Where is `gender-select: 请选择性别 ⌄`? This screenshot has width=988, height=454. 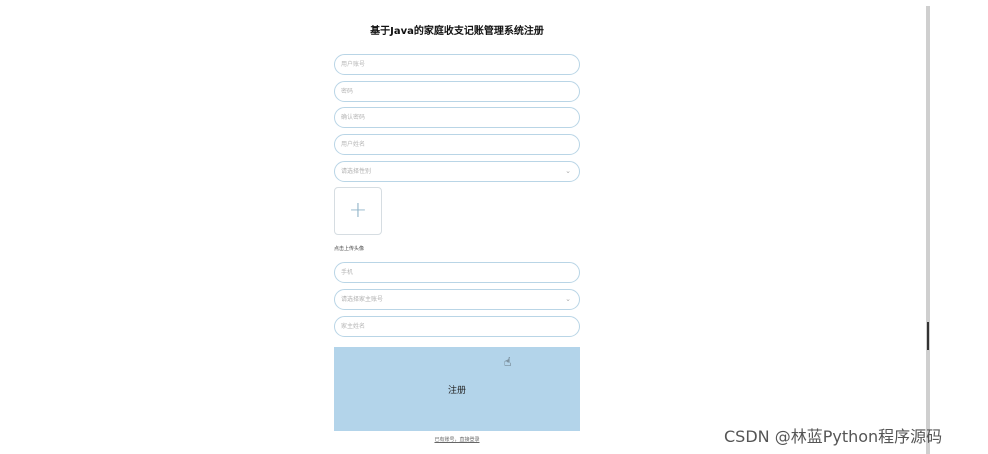 gender-select: 请选择性别 ⌄ is located at coordinates (457, 171).